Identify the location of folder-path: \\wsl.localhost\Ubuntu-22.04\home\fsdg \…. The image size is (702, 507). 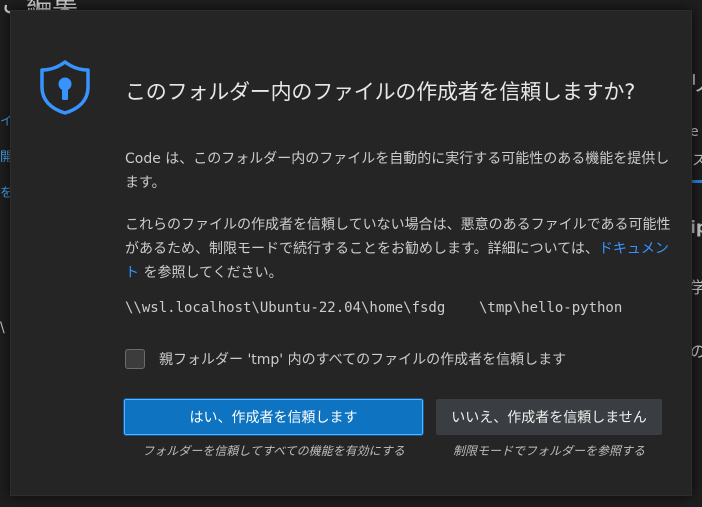
(374, 308).